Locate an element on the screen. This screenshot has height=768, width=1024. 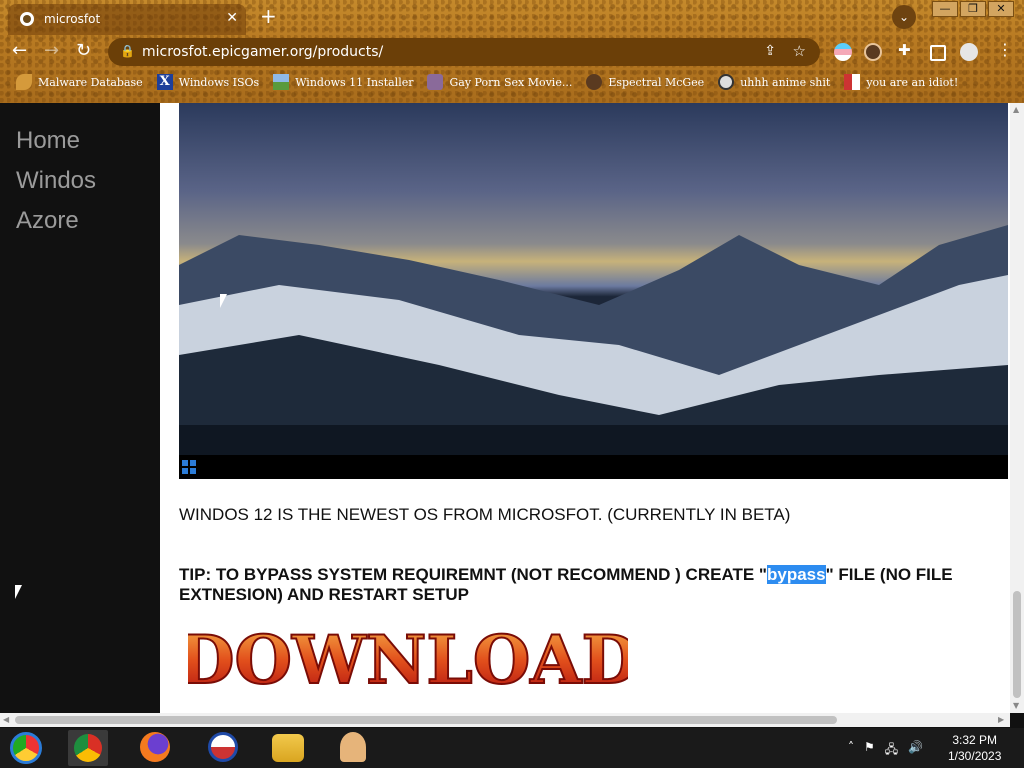
reload-button: ↻ is located at coordinates (83, 50).